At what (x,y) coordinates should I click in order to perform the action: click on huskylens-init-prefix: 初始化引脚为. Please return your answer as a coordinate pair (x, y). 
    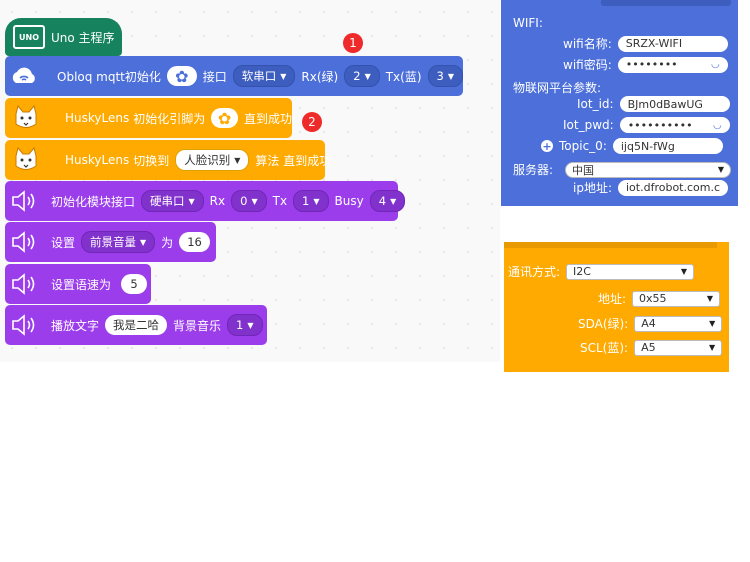
    Looking at the image, I should click on (169, 118).